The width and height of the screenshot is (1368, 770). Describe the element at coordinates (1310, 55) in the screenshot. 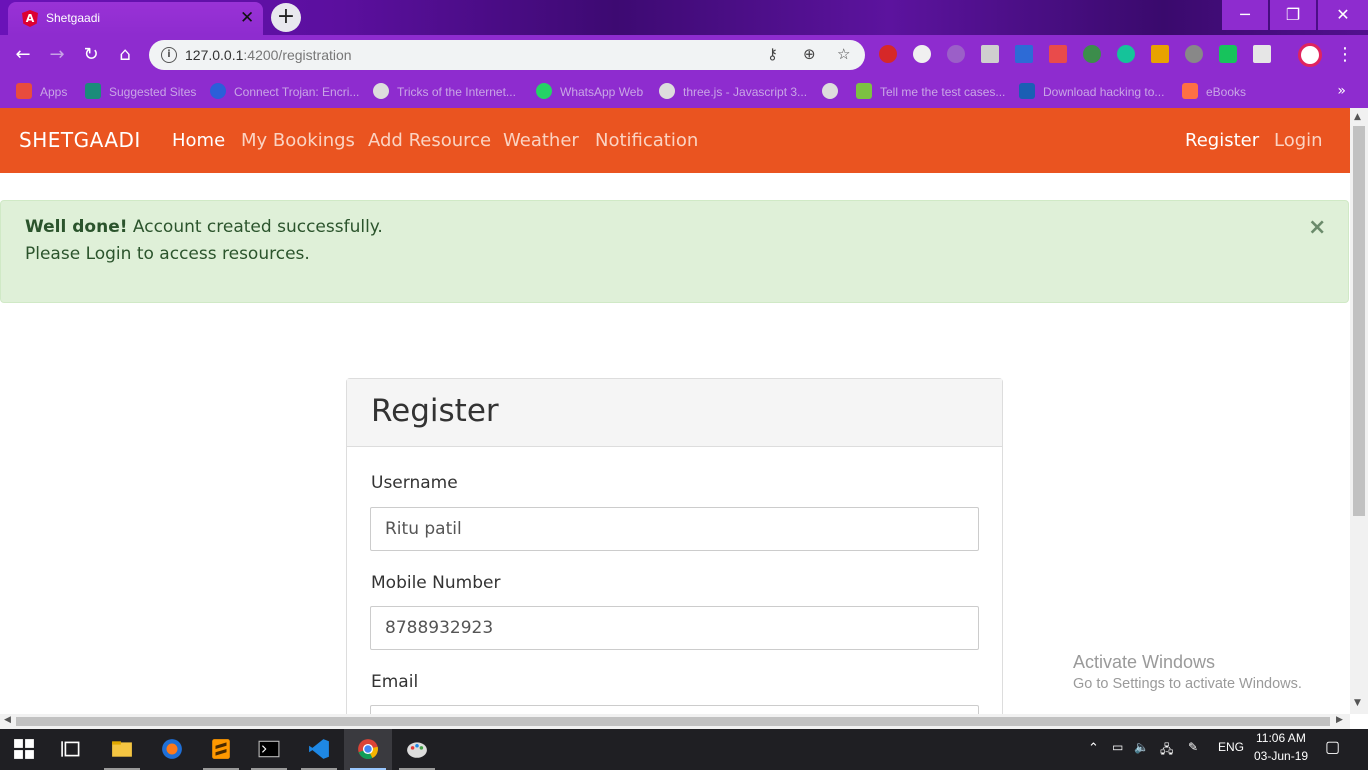

I see `profile-avatar` at that location.